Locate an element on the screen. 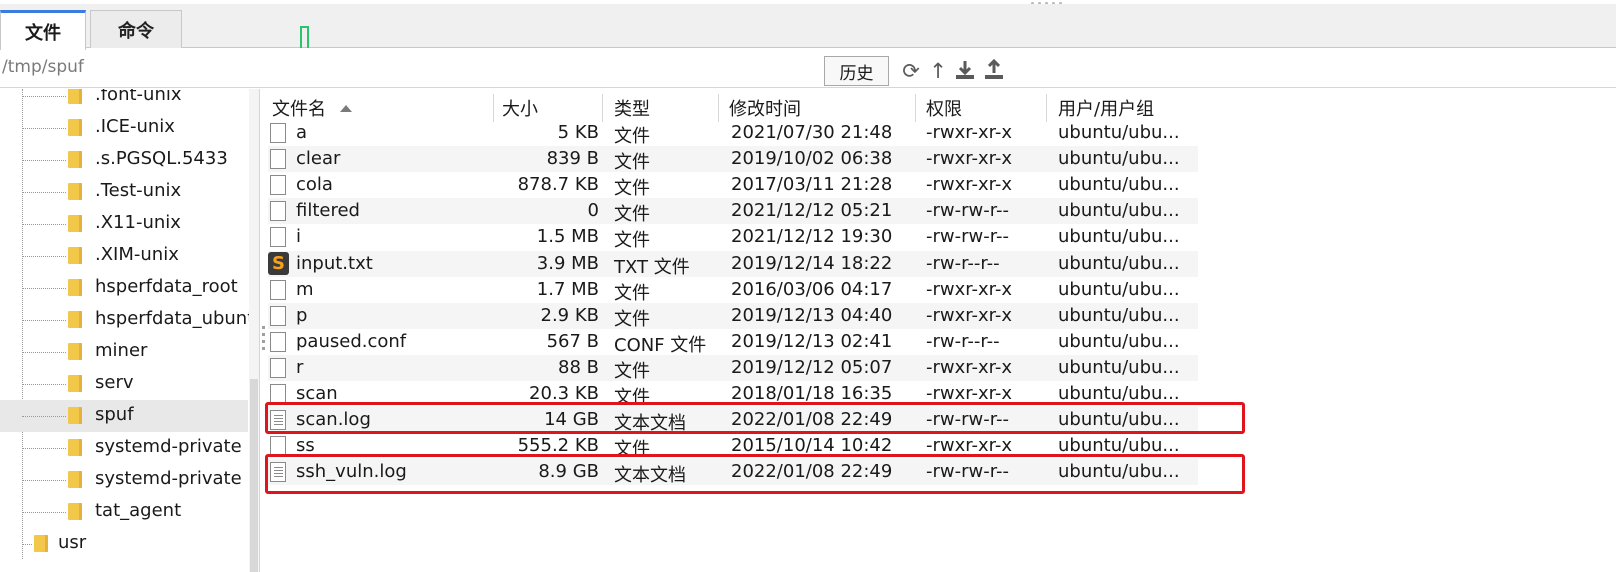 This screenshot has height=572, width=1616. file-size: 567 B is located at coordinates (572, 341).